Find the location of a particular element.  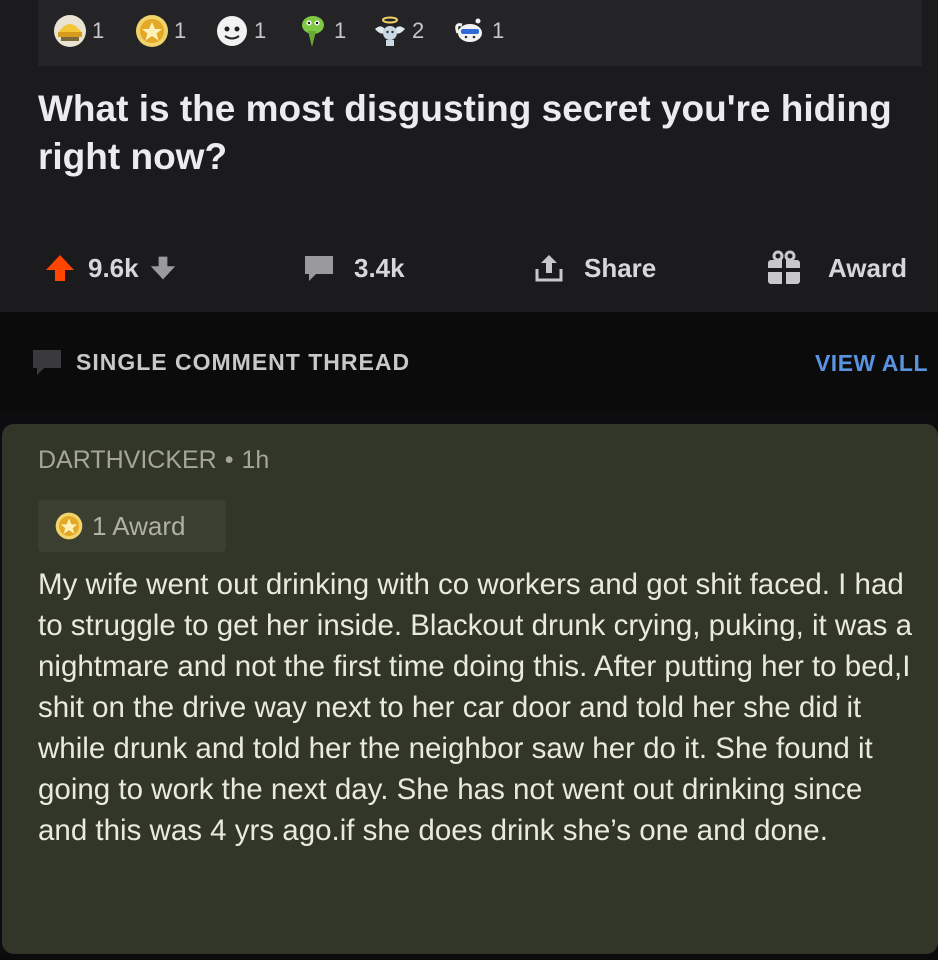

green-creature-award-icon is located at coordinates (313, 31).